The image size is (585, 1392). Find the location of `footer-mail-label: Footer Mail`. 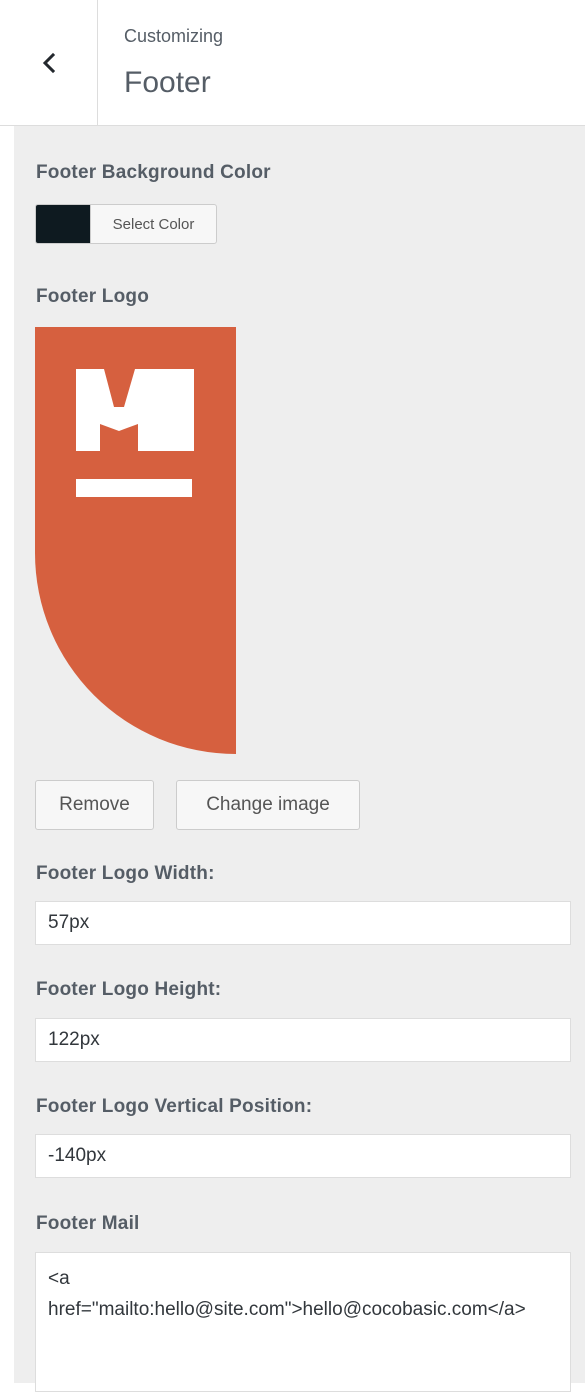

footer-mail-label: Footer Mail is located at coordinates (88, 1223).